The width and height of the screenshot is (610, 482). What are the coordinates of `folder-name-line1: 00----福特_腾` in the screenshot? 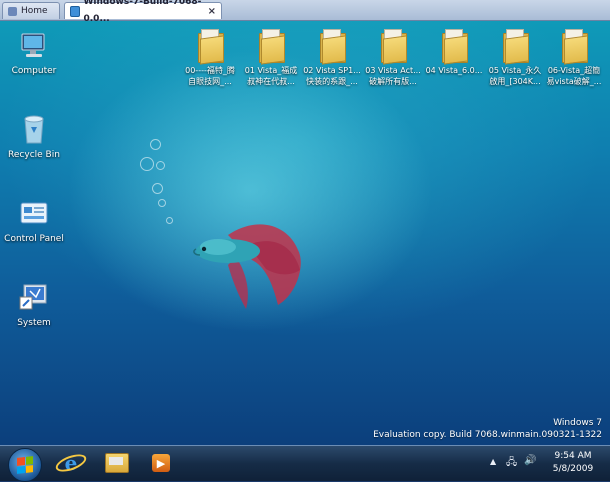 It's located at (210, 70).